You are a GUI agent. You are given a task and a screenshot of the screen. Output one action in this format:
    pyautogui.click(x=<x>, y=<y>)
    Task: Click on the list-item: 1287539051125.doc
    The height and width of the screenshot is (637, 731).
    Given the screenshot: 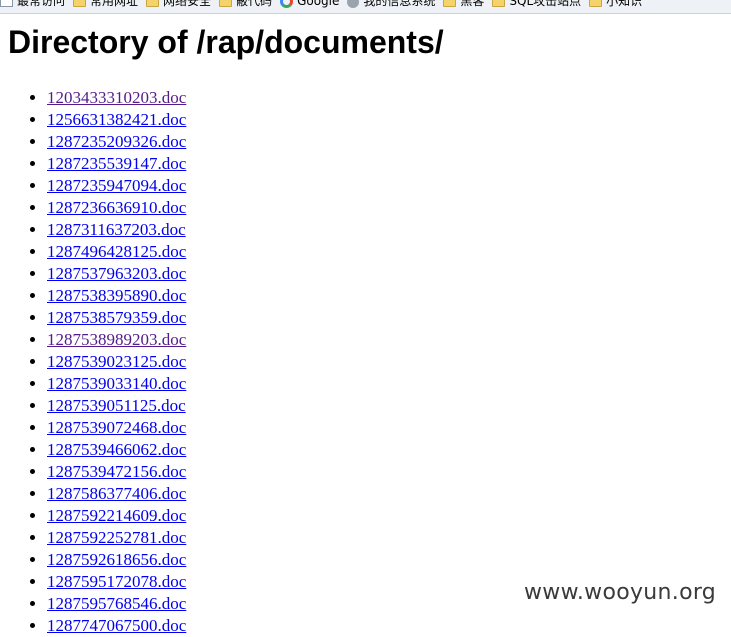 What is the action you would take?
    pyautogui.click(x=116, y=406)
    